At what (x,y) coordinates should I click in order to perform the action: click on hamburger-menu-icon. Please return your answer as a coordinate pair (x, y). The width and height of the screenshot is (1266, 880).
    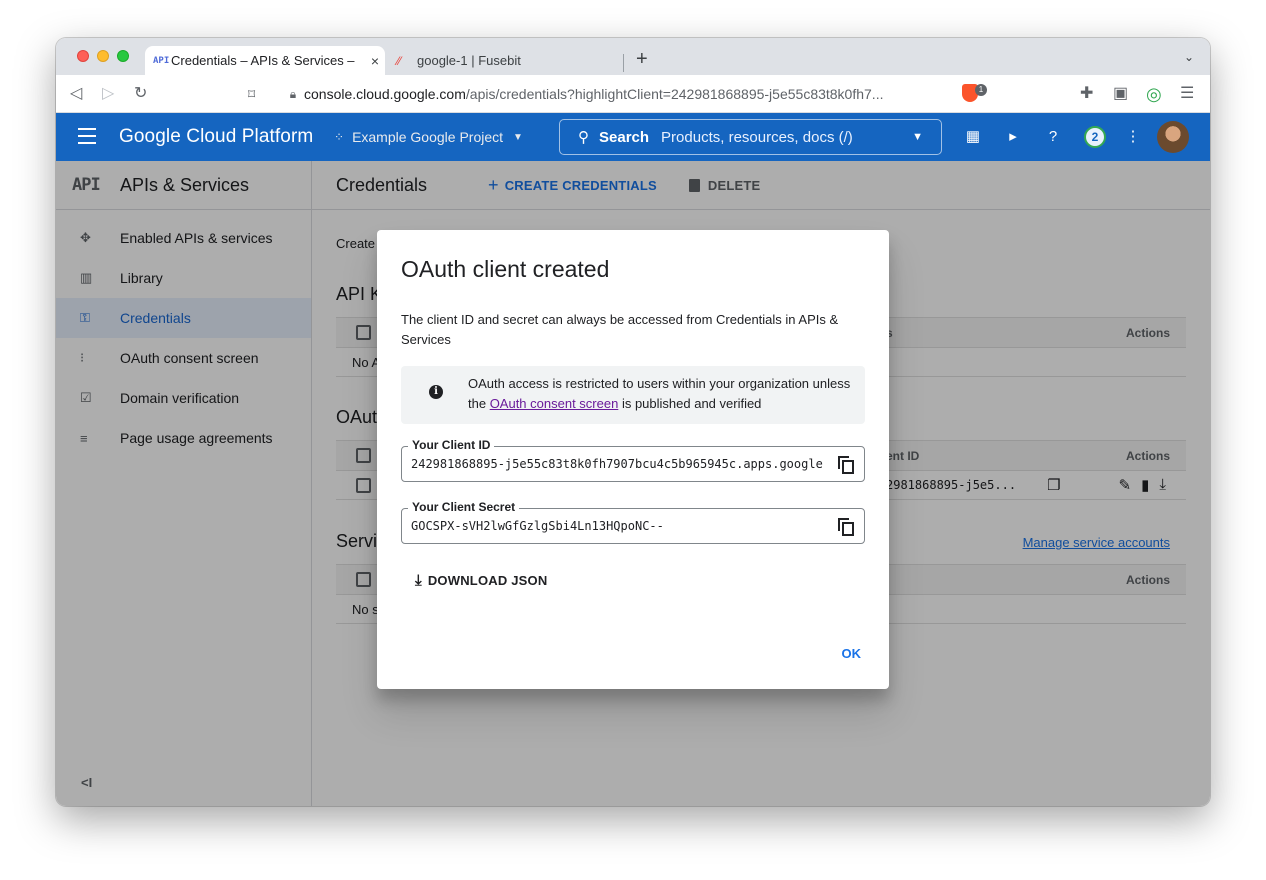
    Looking at the image, I should click on (87, 138).